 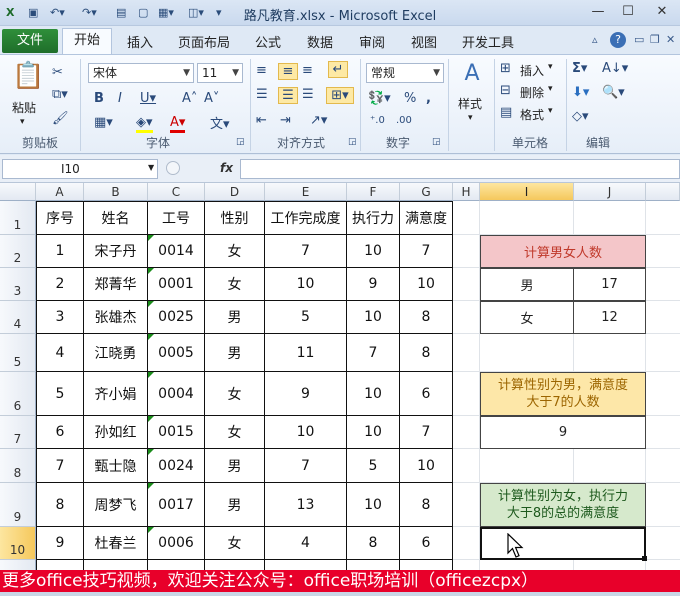 I want to click on delete-button: 删除, so click(x=532, y=92).